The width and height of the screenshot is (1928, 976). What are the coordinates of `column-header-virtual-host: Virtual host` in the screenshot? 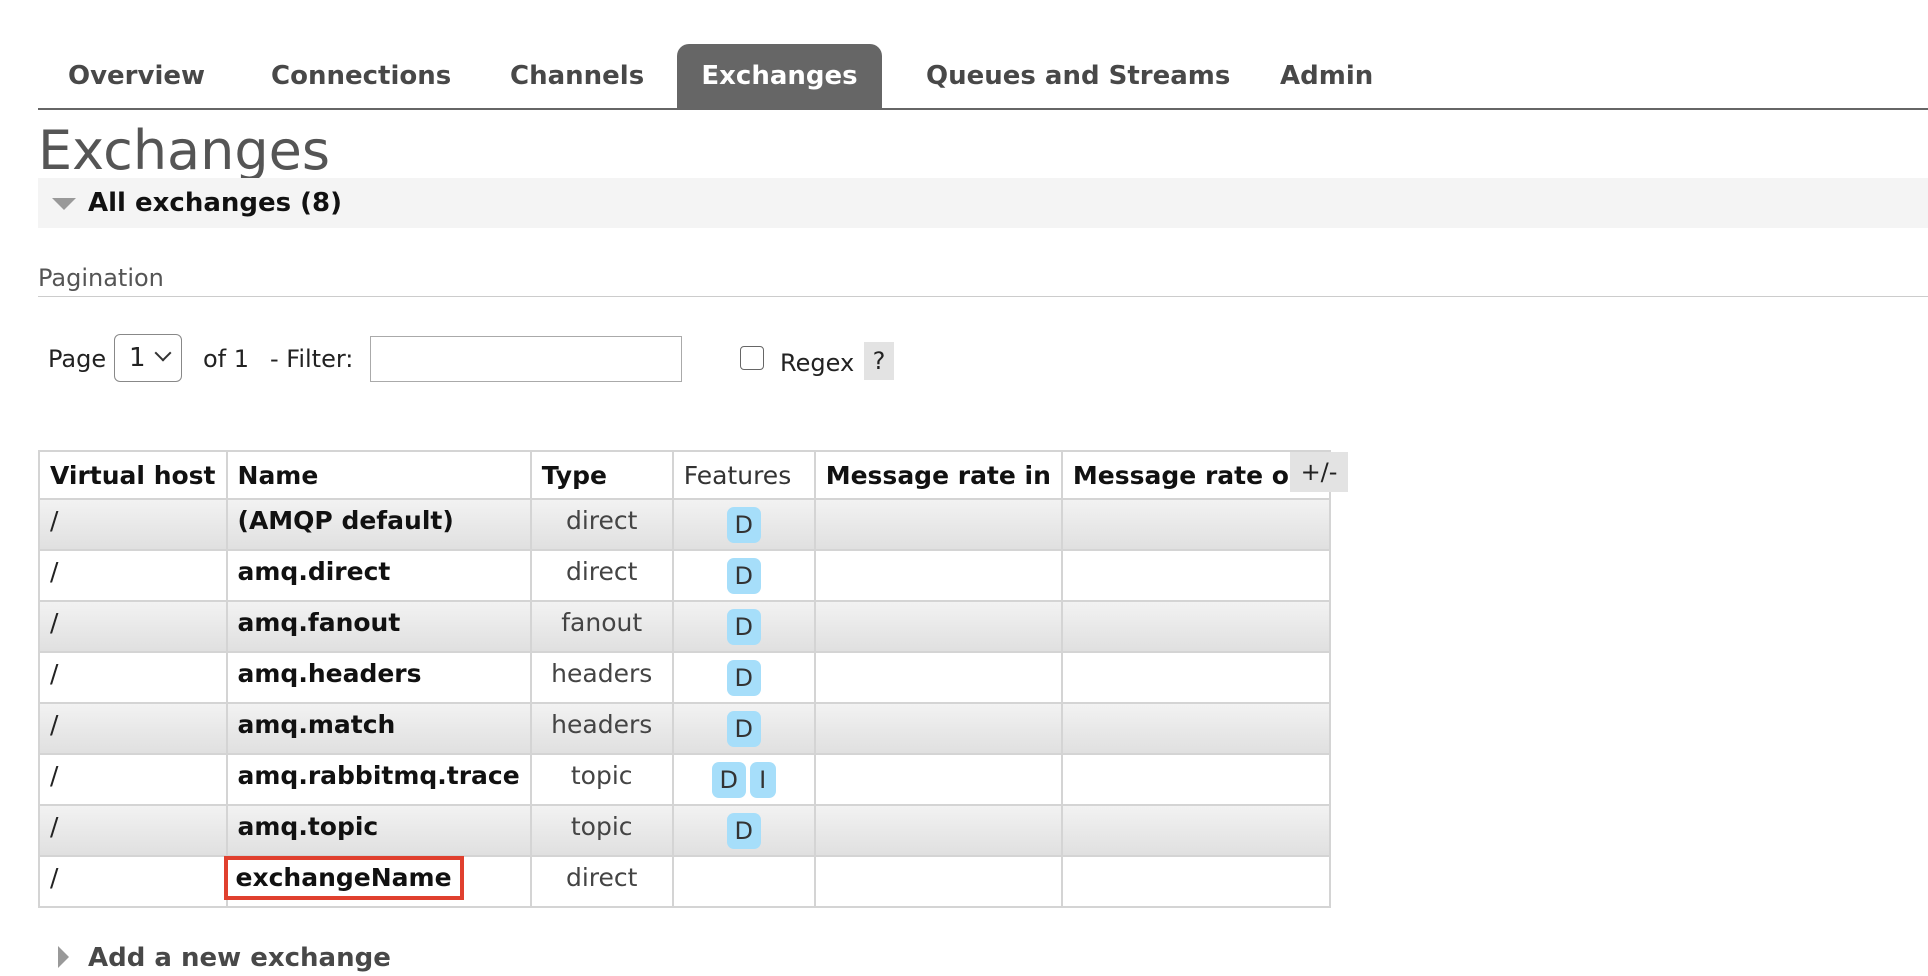 It's located at (133, 475).